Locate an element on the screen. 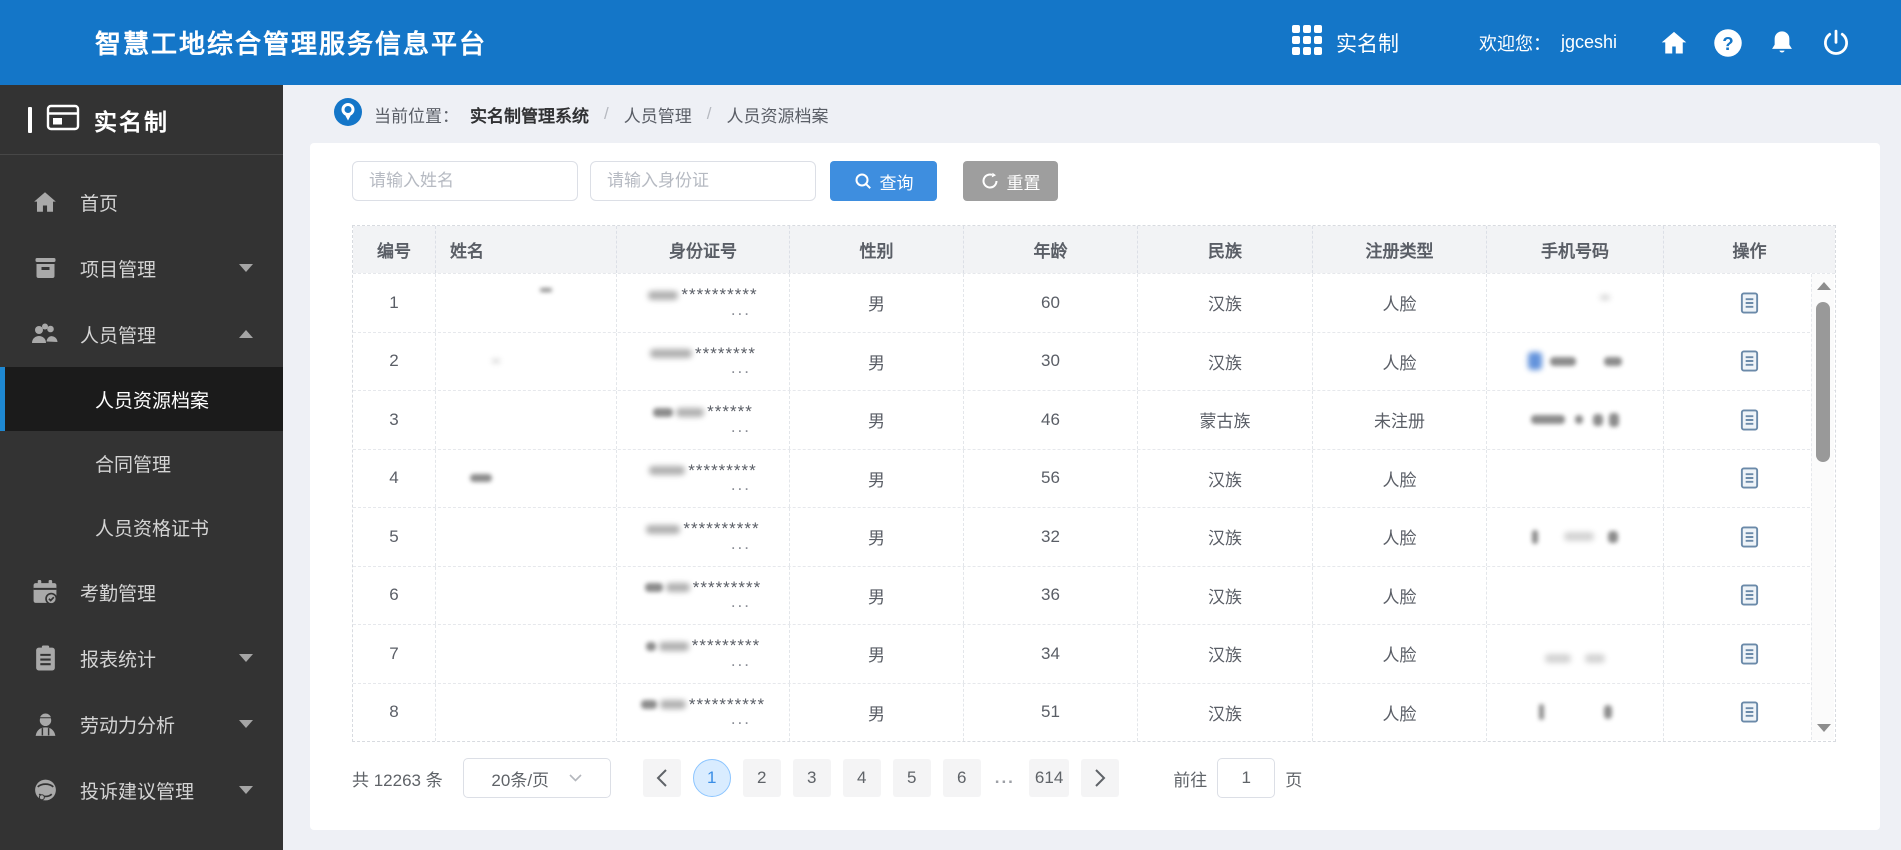 The image size is (1901, 850). prev-page-button is located at coordinates (661, 778).